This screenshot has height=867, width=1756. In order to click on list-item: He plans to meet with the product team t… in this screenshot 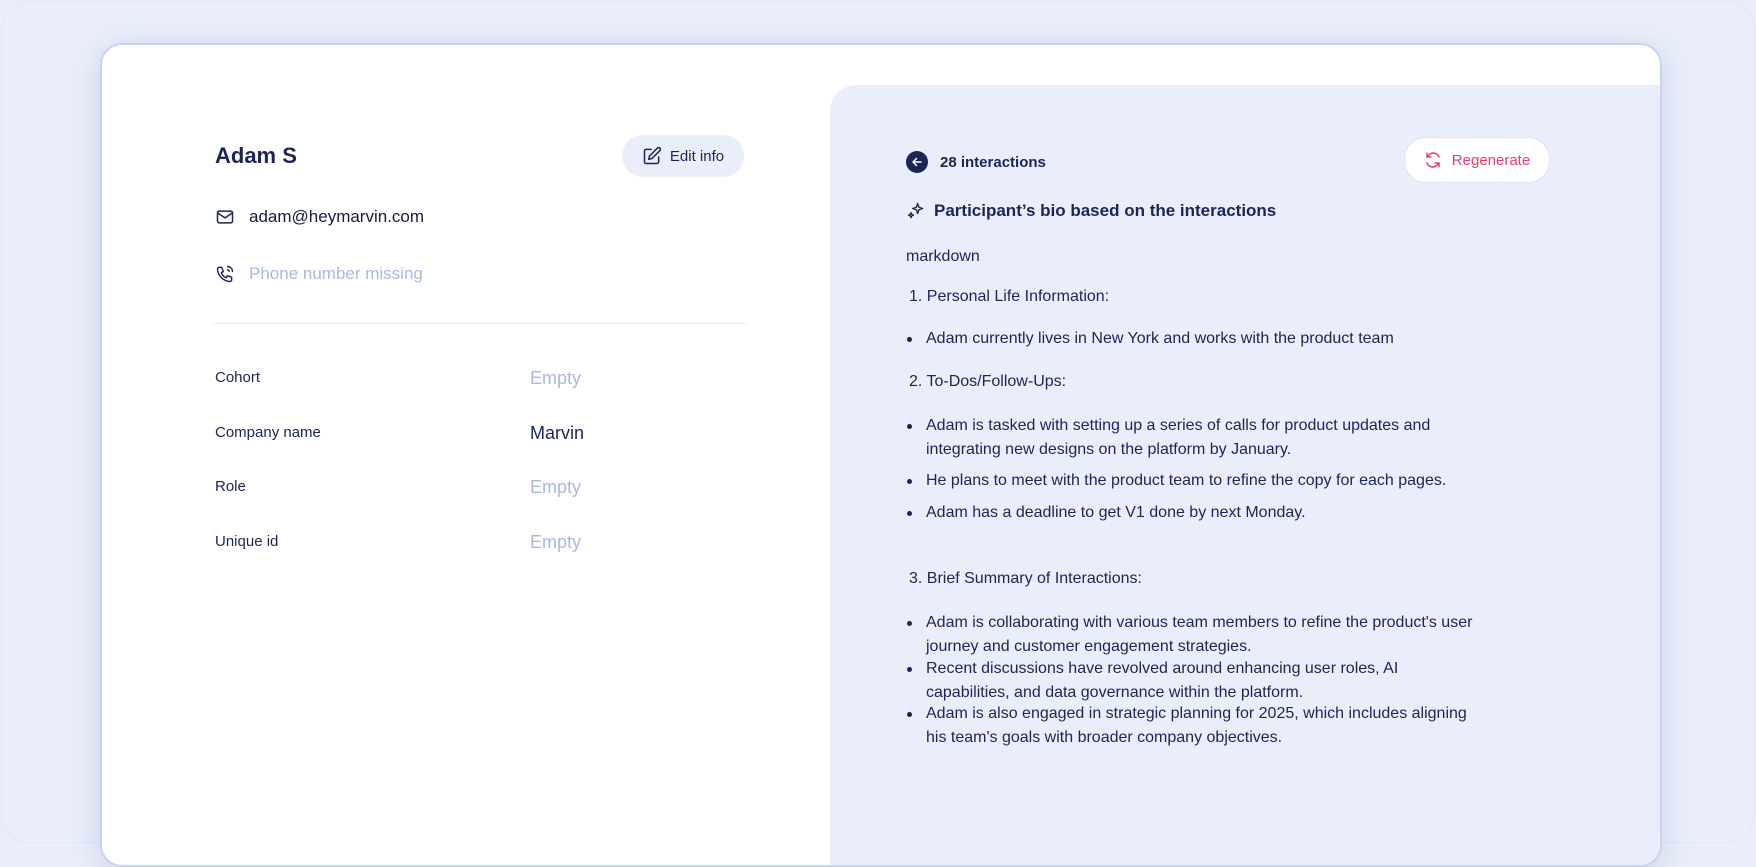, I will do `click(1216, 481)`.